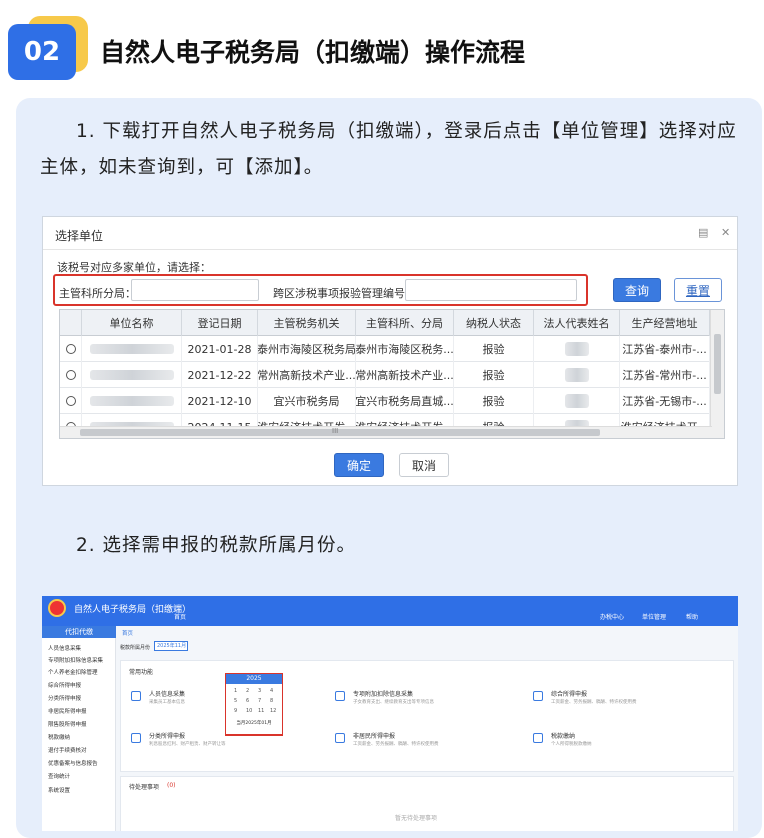 The width and height of the screenshot is (764, 838). I want to click on tile-sub: 个人所得税税款缴纳, so click(571, 744).